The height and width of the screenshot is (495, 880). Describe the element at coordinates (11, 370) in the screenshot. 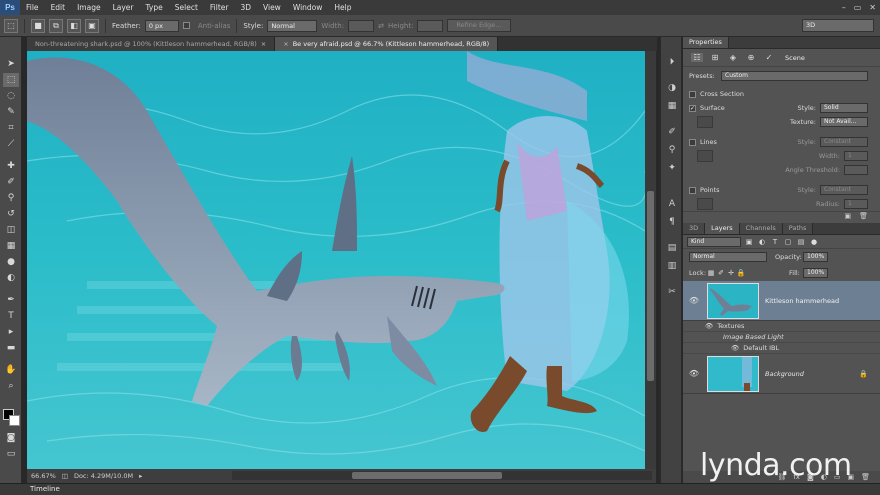

I see `hand-tool-icon: ✋` at that location.